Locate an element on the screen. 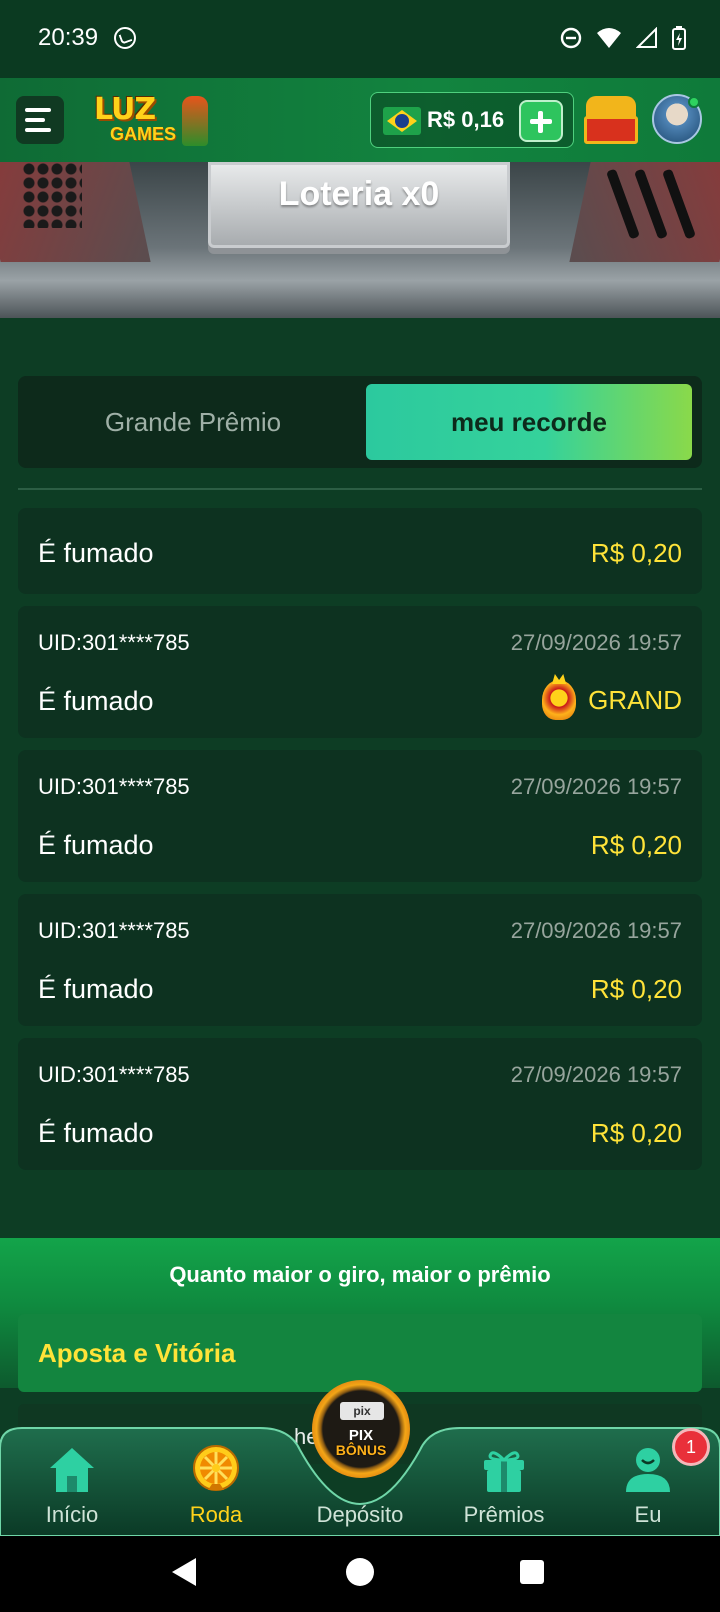 The image size is (720, 1612). notification-badge: 1 is located at coordinates (691, 1447).